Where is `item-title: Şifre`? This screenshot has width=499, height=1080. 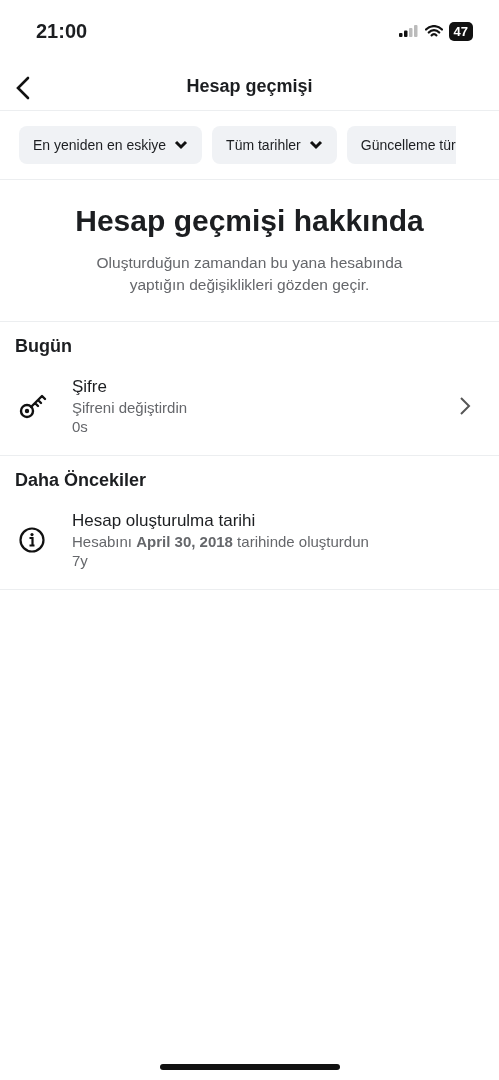
item-title: Şifre is located at coordinates (90, 387).